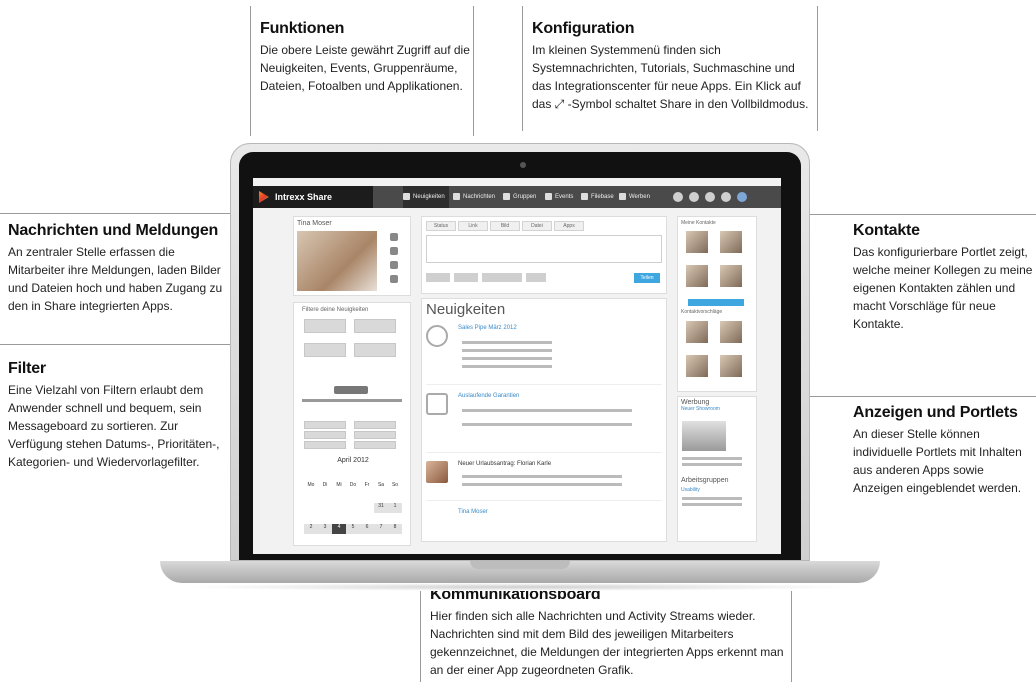 The image size is (1036, 682). What do you see at coordinates (487, 328) in the screenshot?
I see `feed-item-title: Sales Pipe März 2012` at bounding box center [487, 328].